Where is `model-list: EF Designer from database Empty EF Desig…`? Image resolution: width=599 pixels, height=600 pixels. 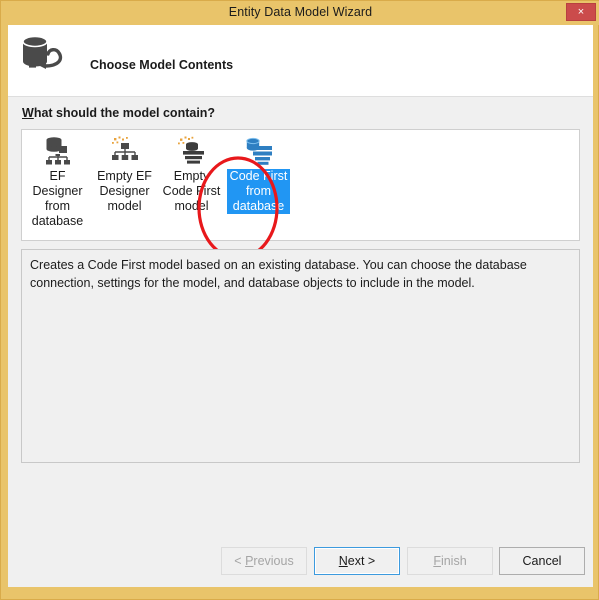 model-list: EF Designer from database Empty EF Desig… is located at coordinates (156, 181).